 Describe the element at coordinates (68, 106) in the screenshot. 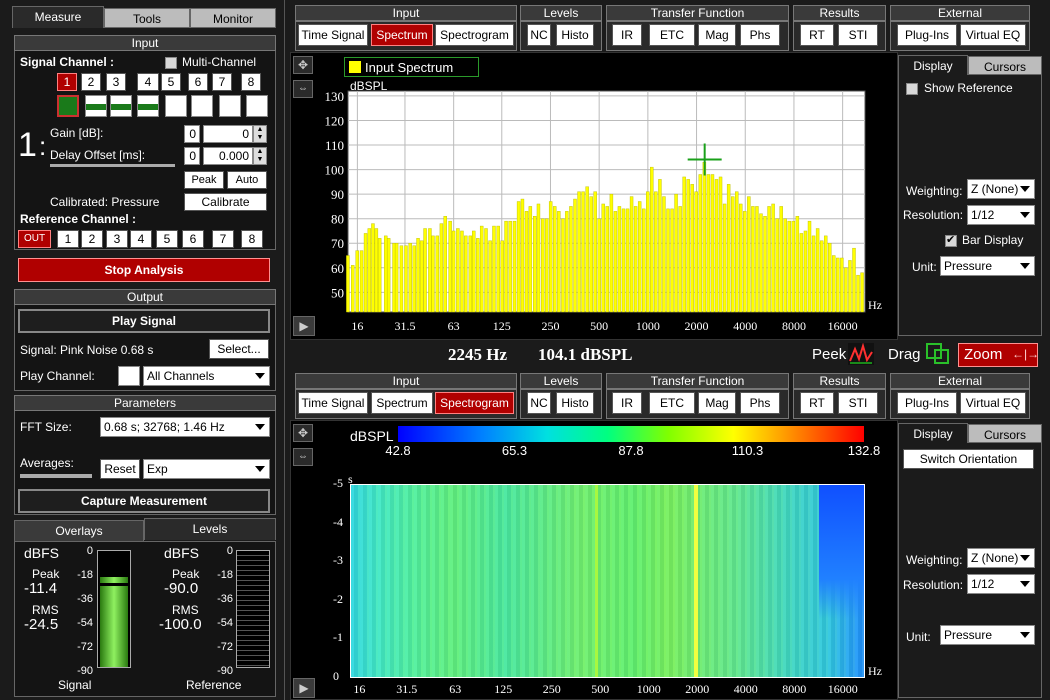

I see `channel-1-color-swatch` at that location.